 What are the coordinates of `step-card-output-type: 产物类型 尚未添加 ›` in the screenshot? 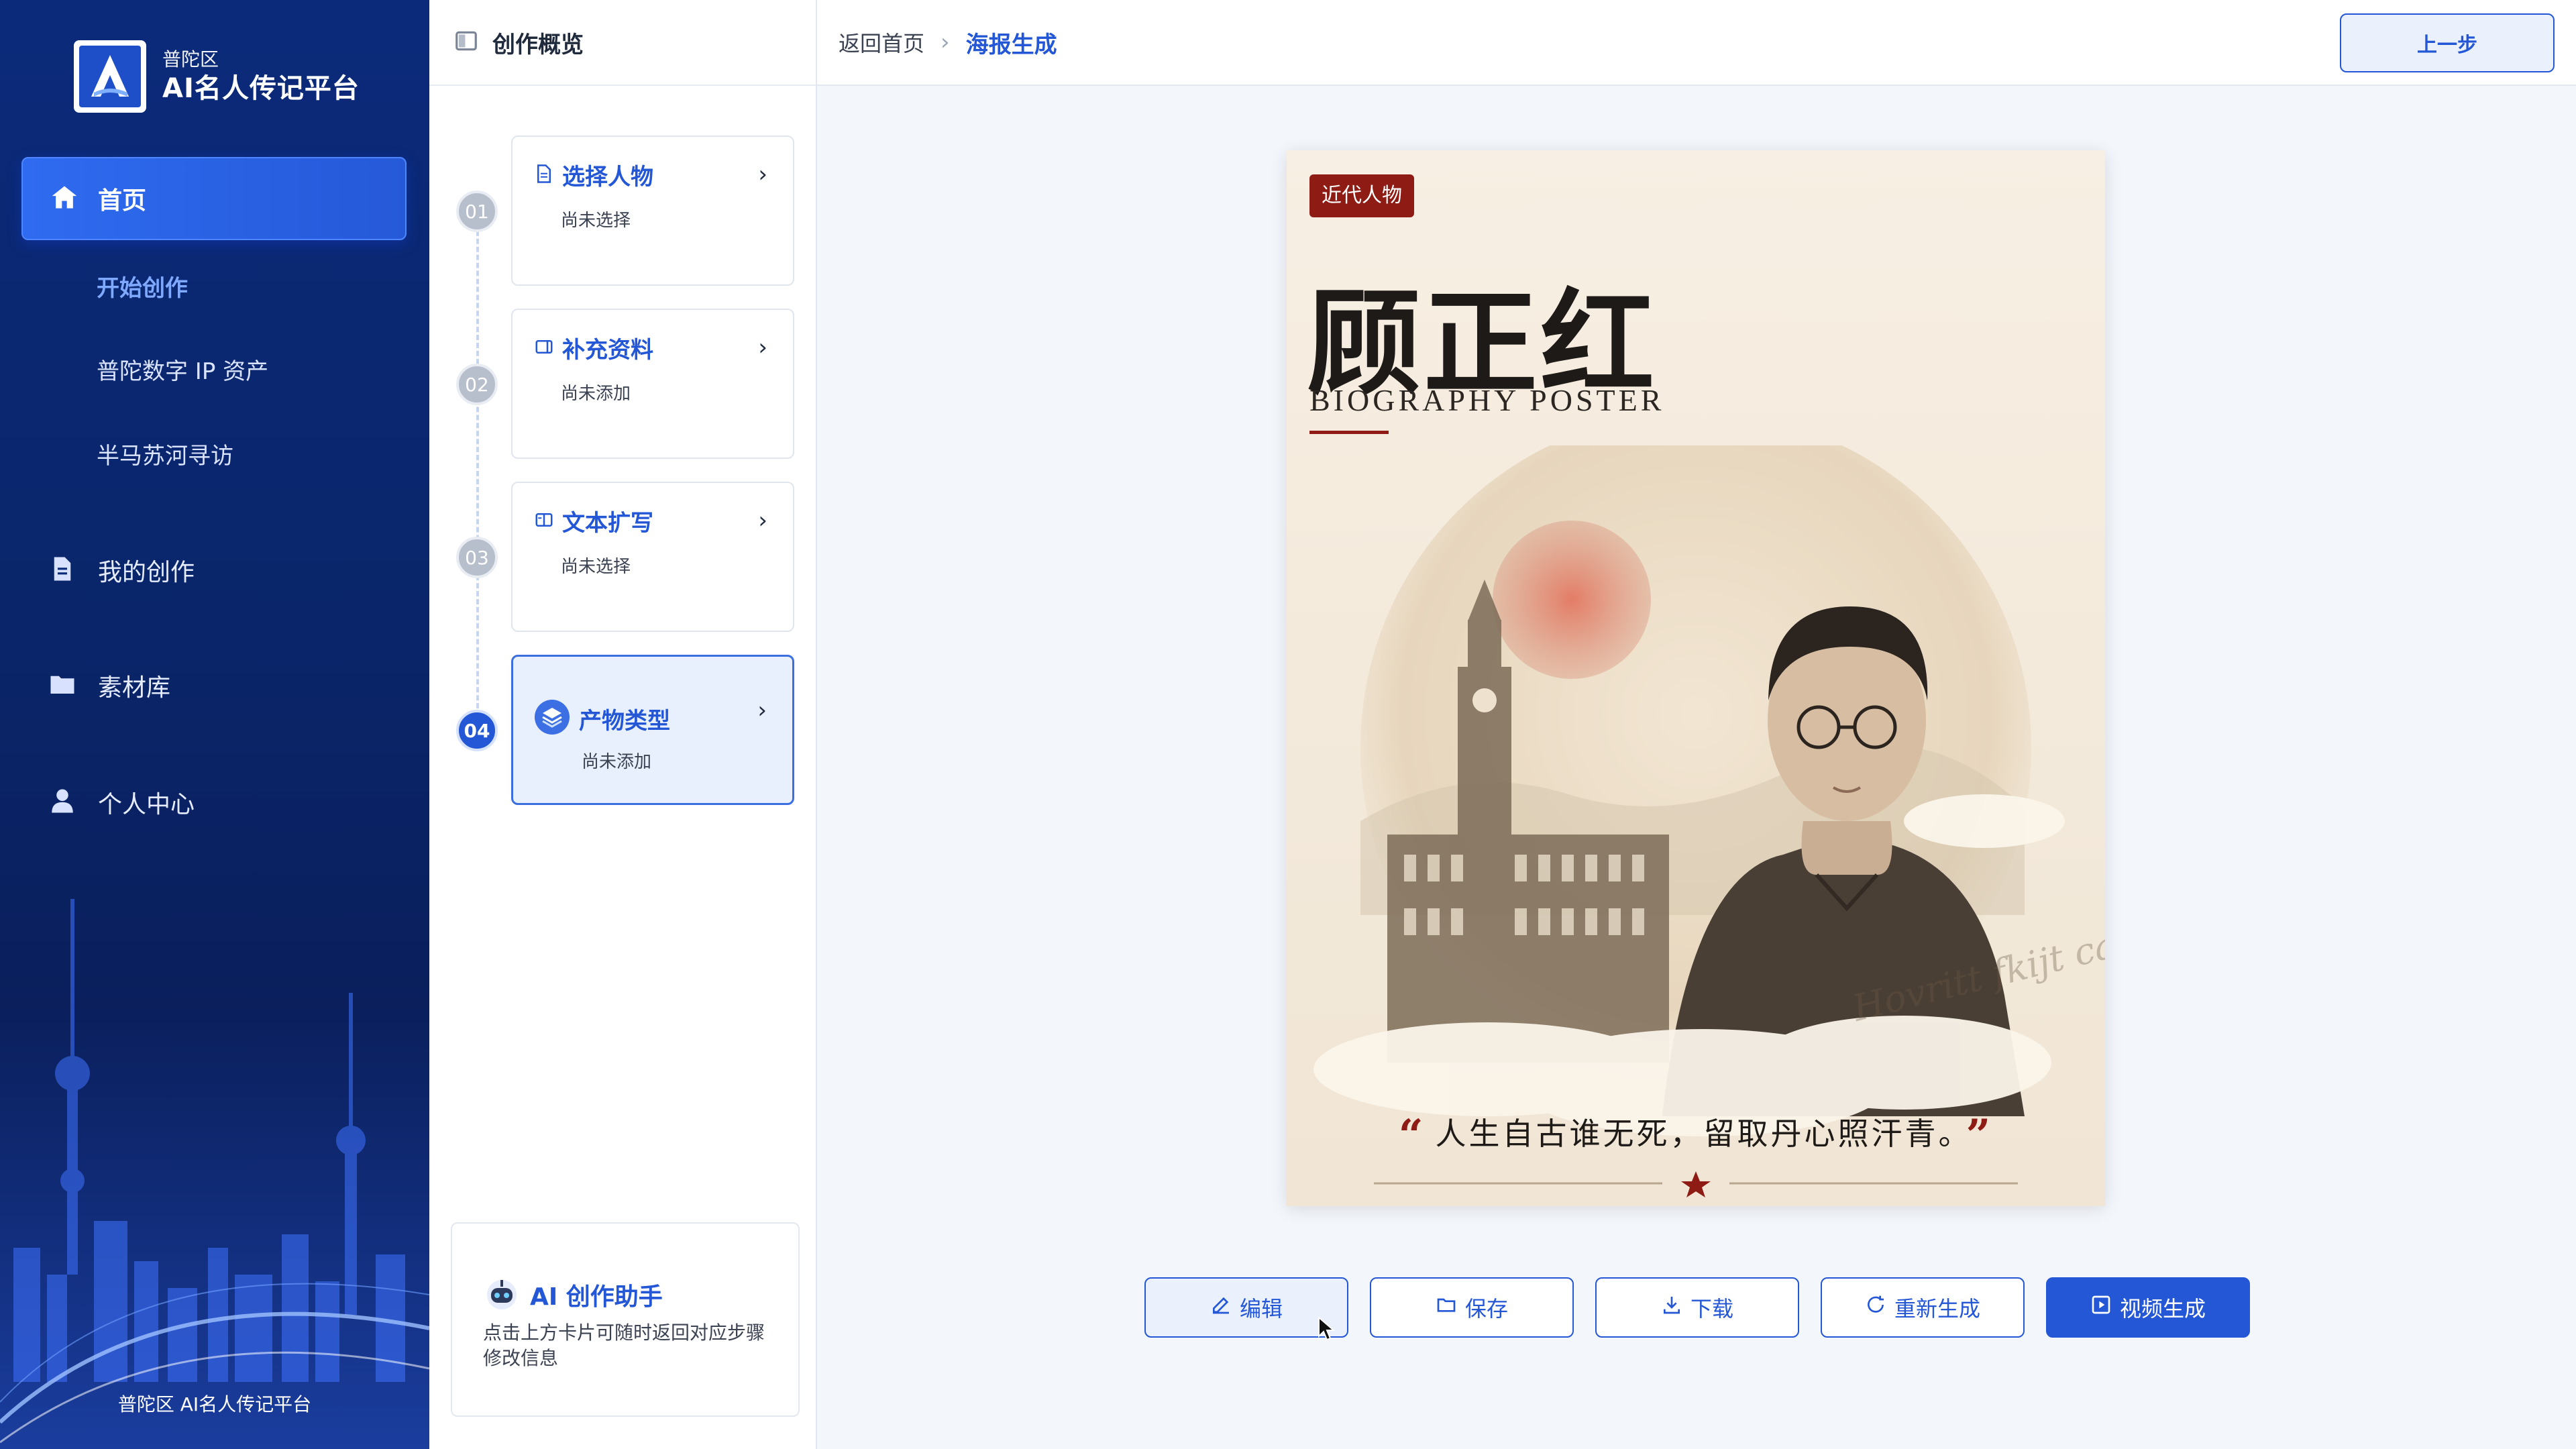 It's located at (652, 730).